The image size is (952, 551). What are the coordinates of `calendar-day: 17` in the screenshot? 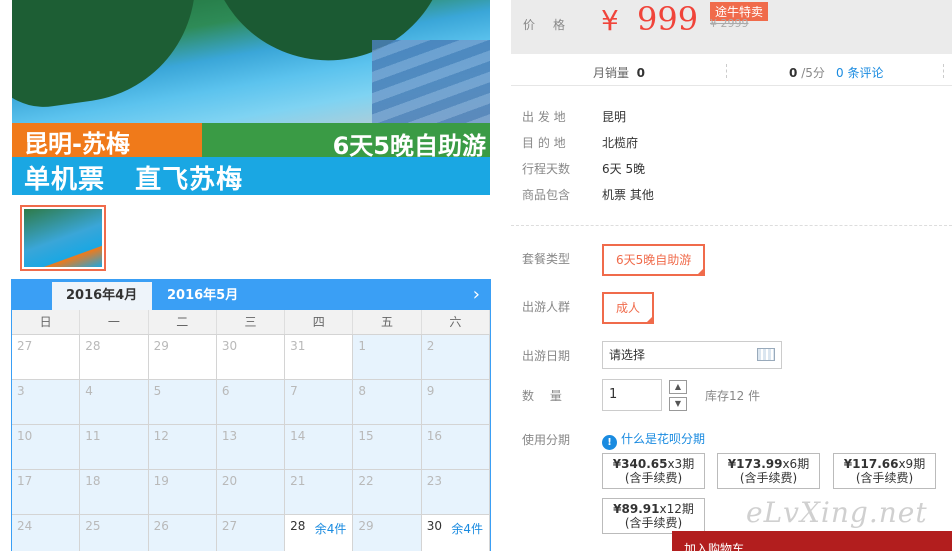 It's located at (46, 491).